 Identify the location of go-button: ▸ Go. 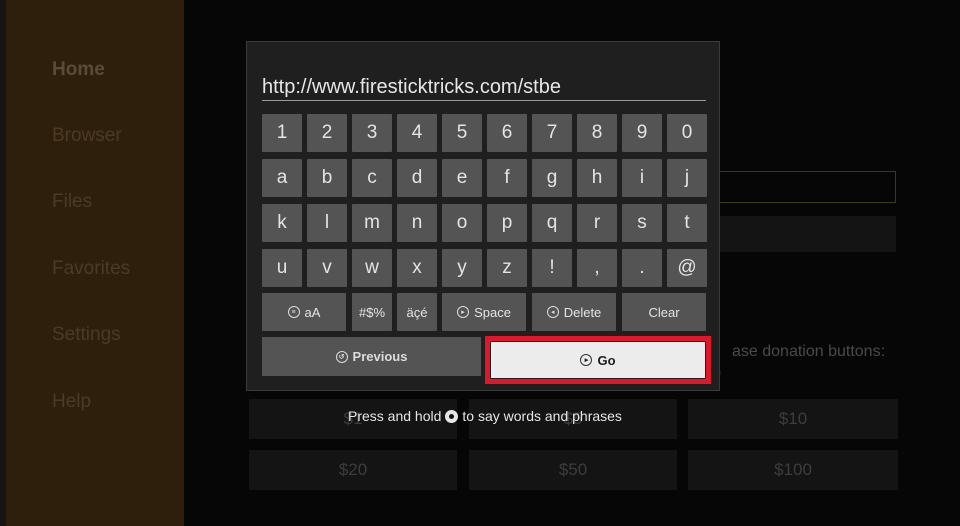
(598, 360).